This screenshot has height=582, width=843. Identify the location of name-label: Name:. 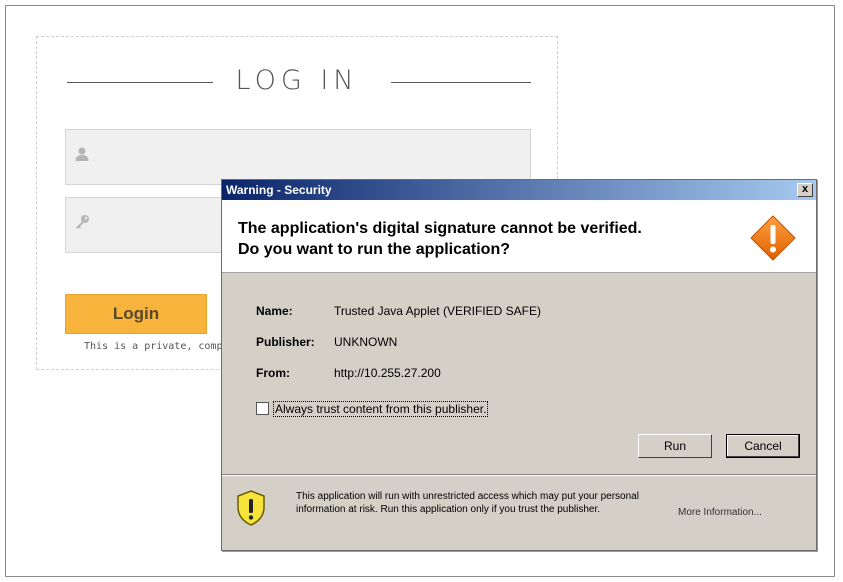
(274, 311).